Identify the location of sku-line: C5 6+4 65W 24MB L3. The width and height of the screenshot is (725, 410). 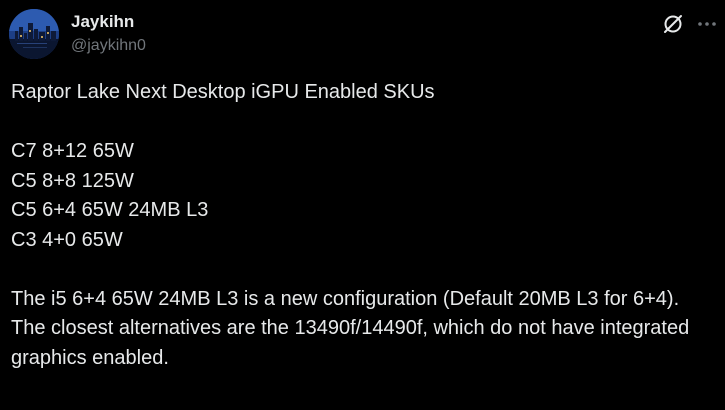
(110, 210).